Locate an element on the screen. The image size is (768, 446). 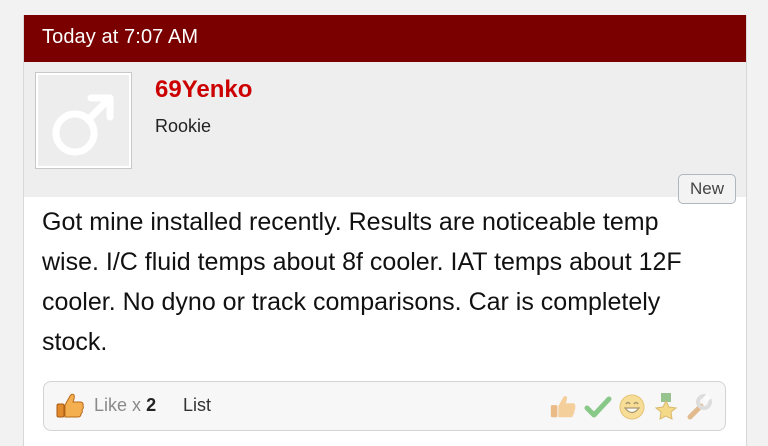
informative-icon is located at coordinates (699, 409).